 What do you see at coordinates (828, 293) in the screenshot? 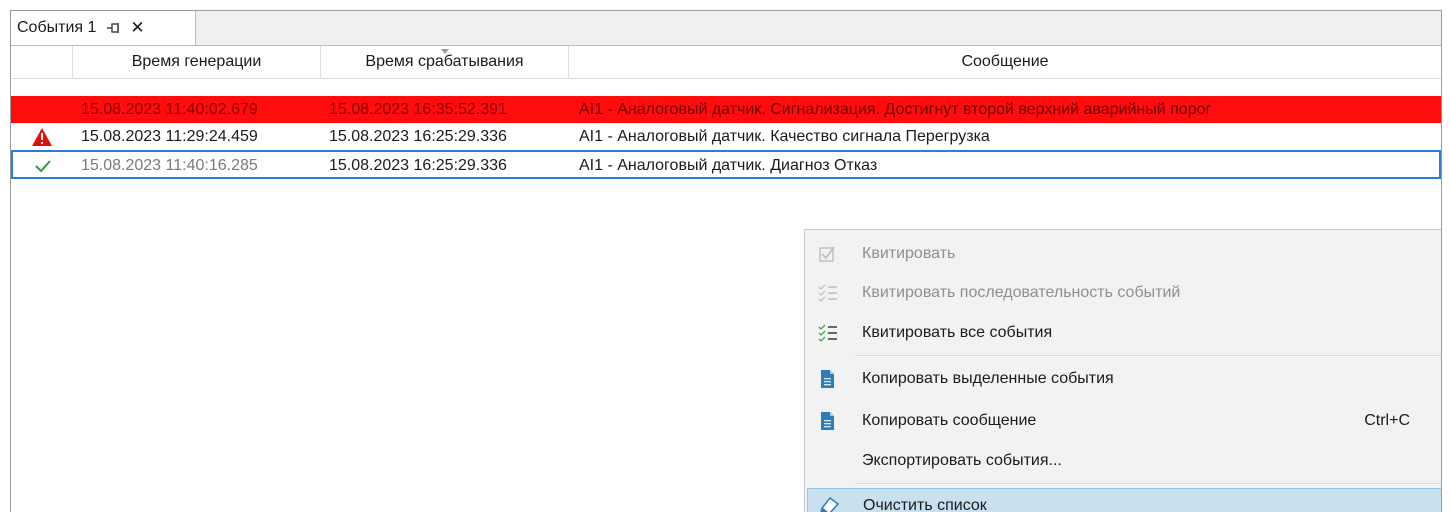
I see `acknowledge-list-icon` at bounding box center [828, 293].